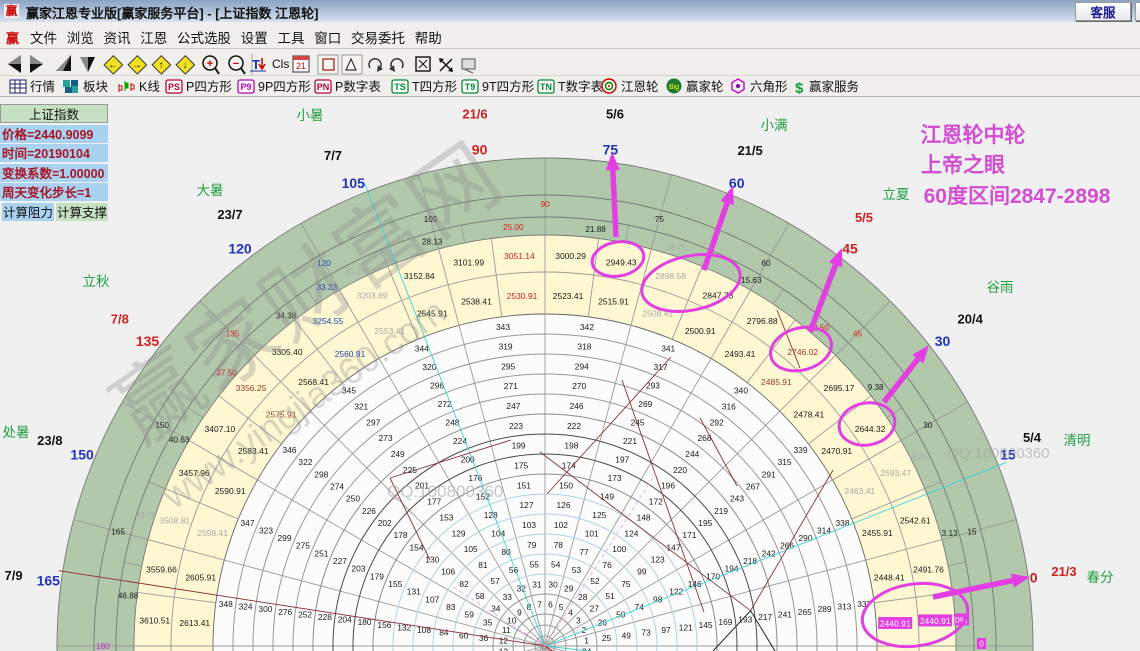  What do you see at coordinates (508, 86) in the screenshot?
I see `svg-text: 9T四方形` at bounding box center [508, 86].